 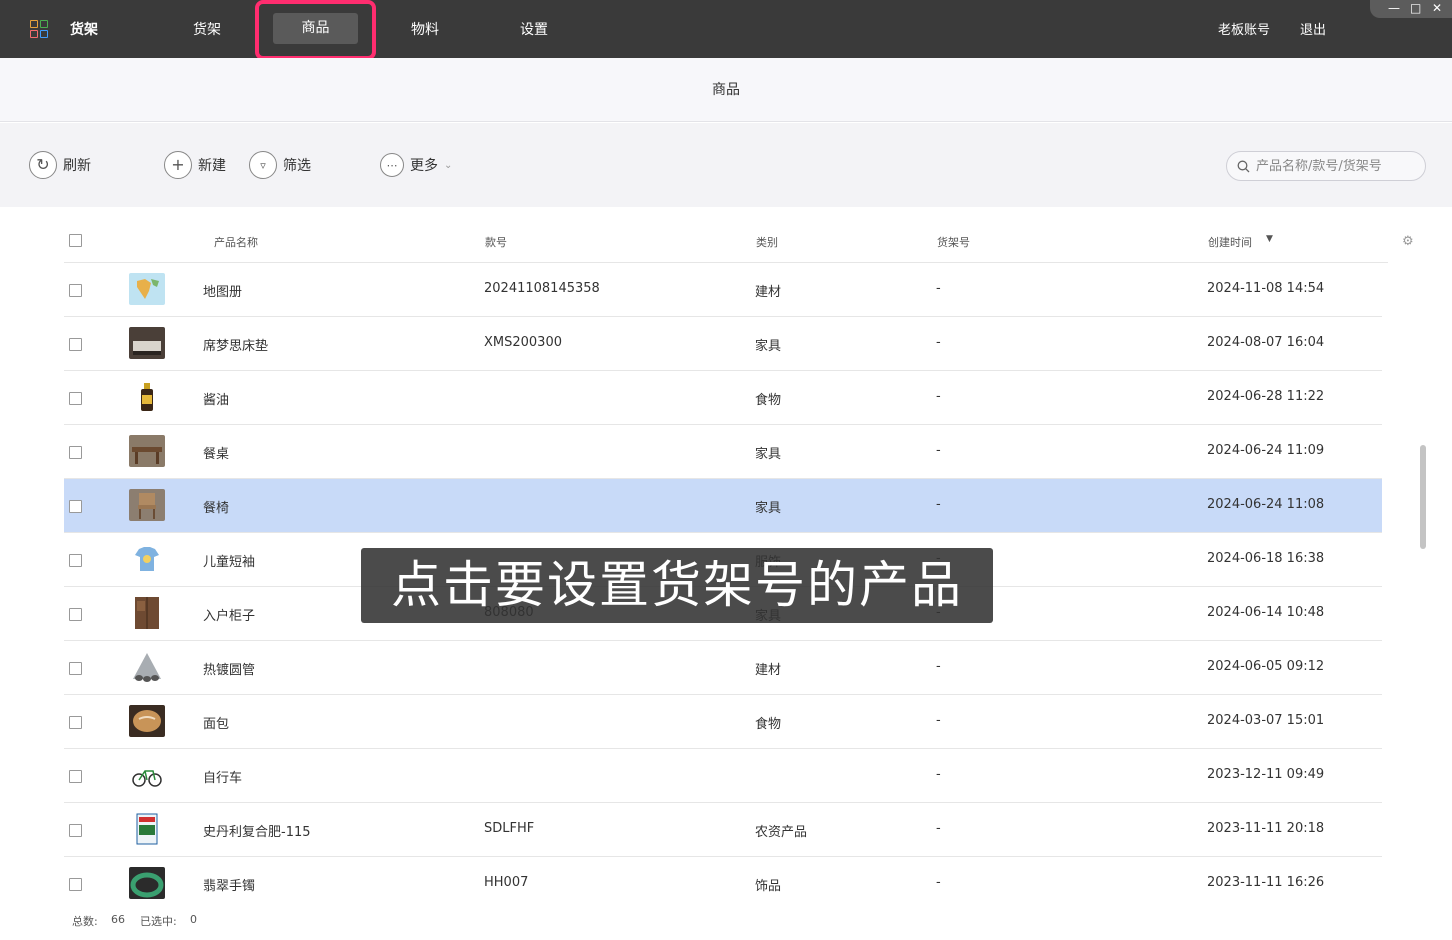 What do you see at coordinates (726, 30) in the screenshot?
I see `top-nav-bar: 货架 货架 商品 物料 设置 老板账号 退出 — □ ✕` at bounding box center [726, 30].